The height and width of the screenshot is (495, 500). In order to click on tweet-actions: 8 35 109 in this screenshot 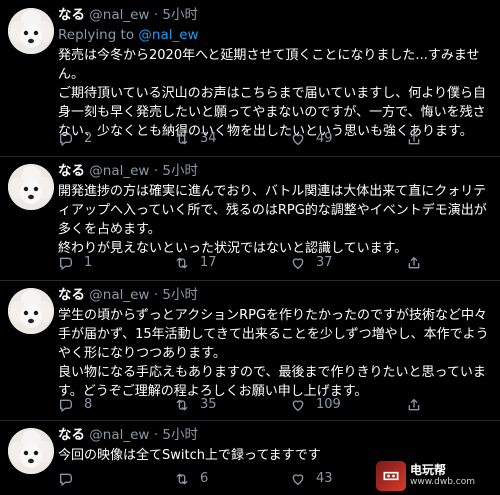, I will do `click(268, 405)`.